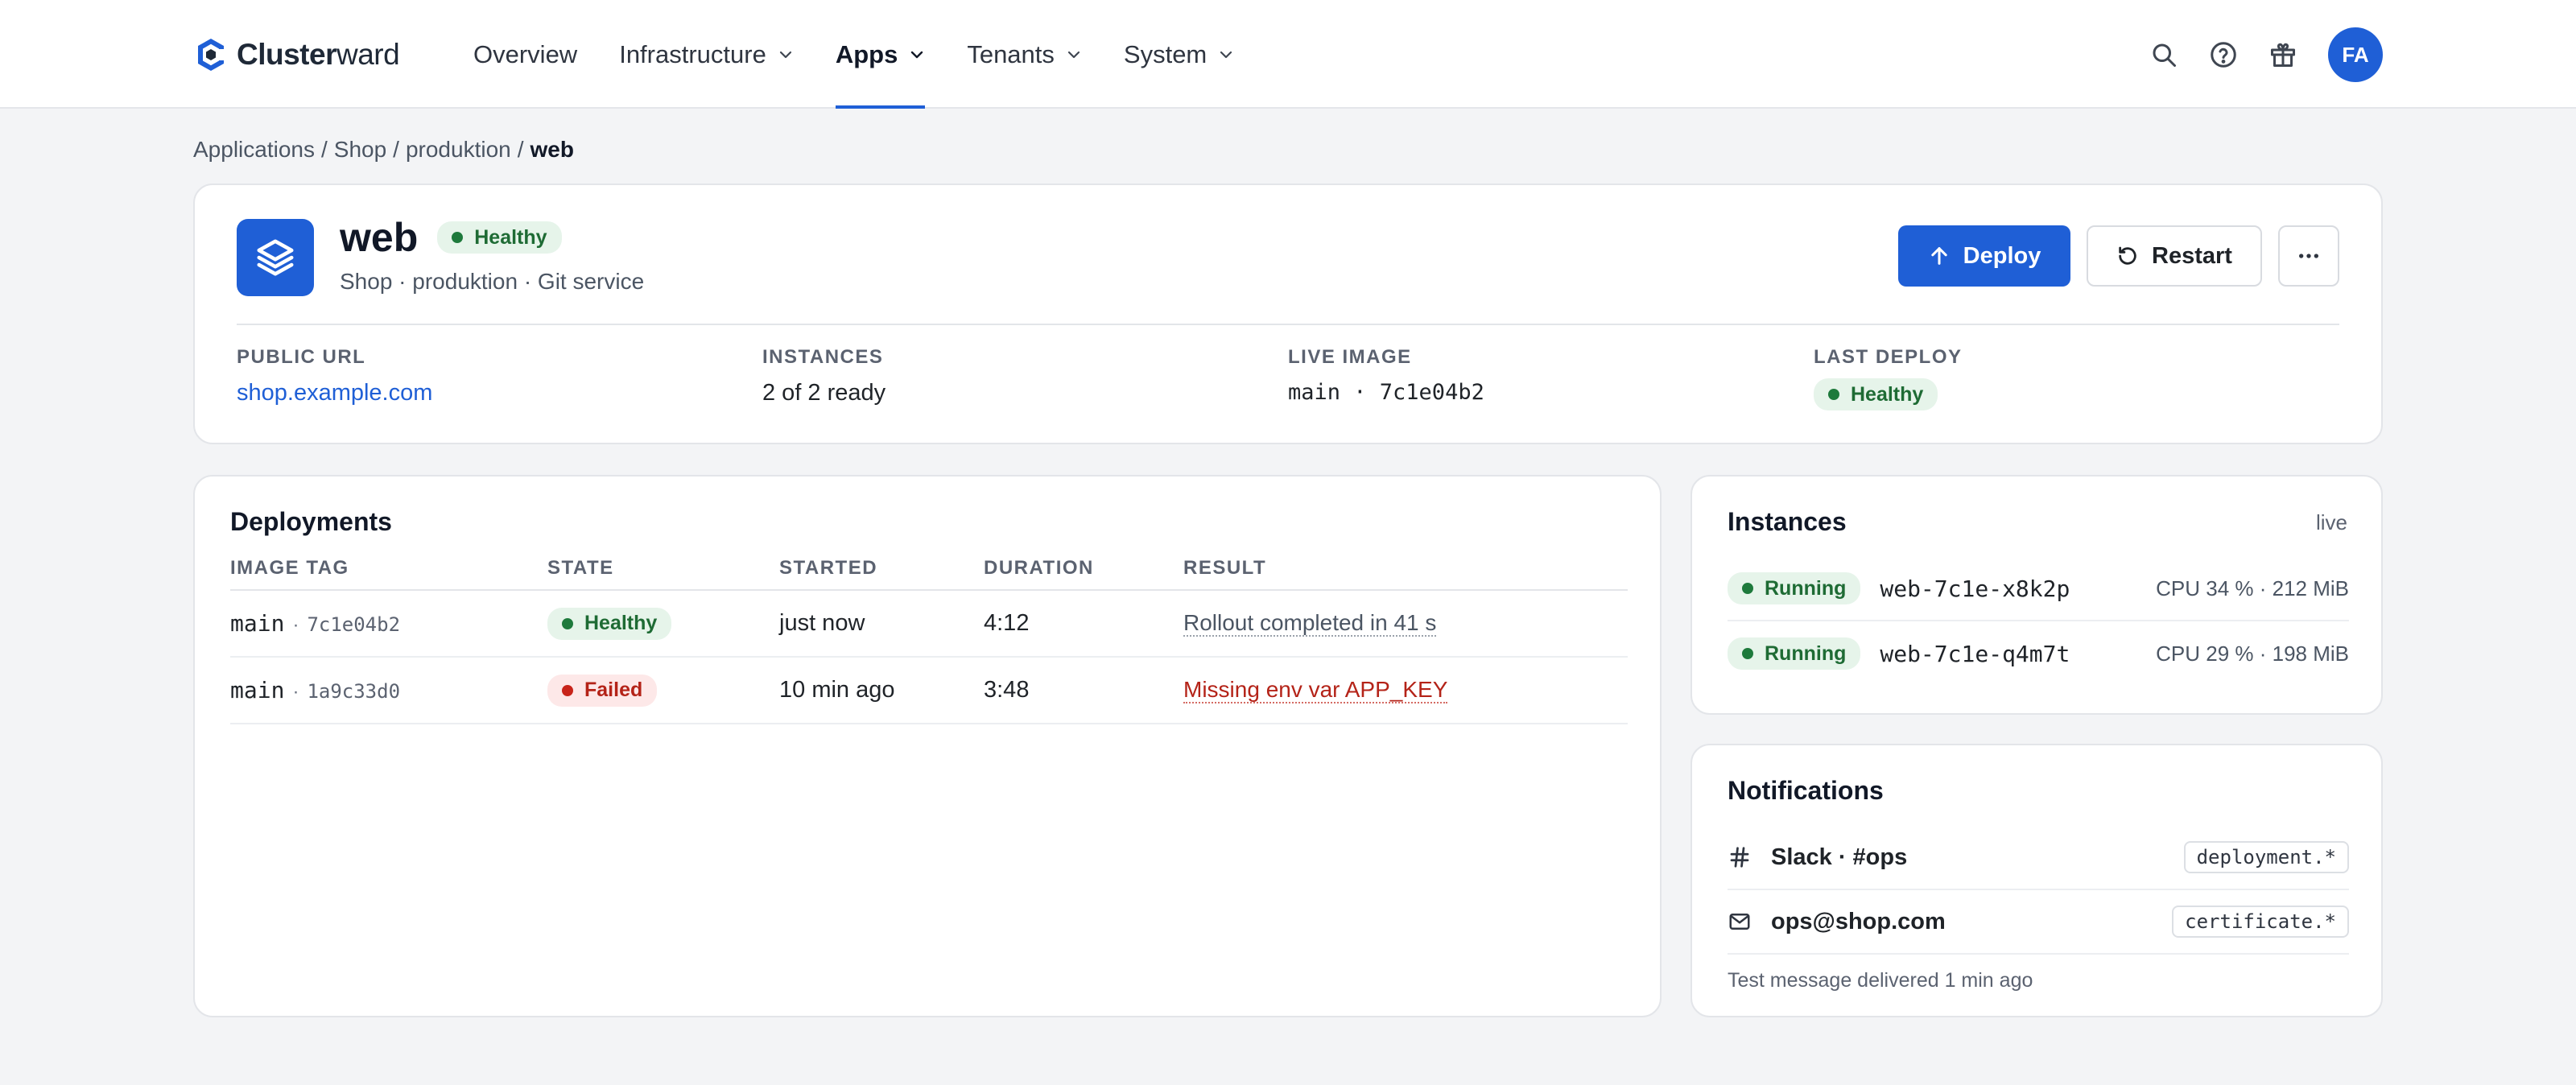  What do you see at coordinates (301, 357) in the screenshot?
I see `meta-label: PUBLIC URL` at bounding box center [301, 357].